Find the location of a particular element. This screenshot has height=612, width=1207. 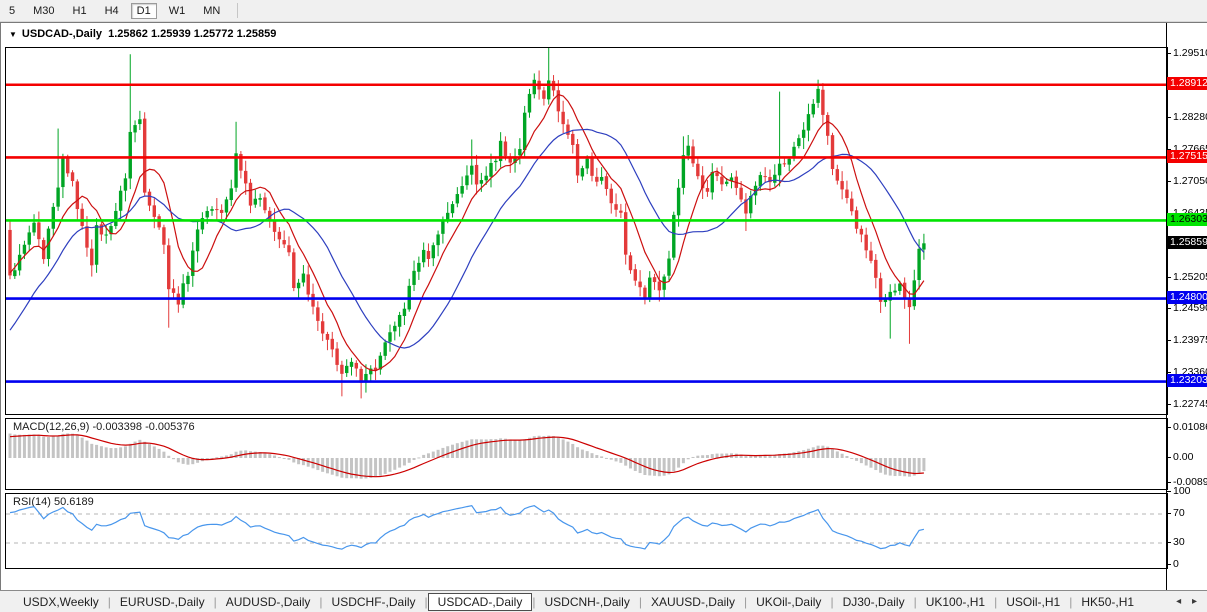

timeframe-button-w1: W1 is located at coordinates (177, 11).